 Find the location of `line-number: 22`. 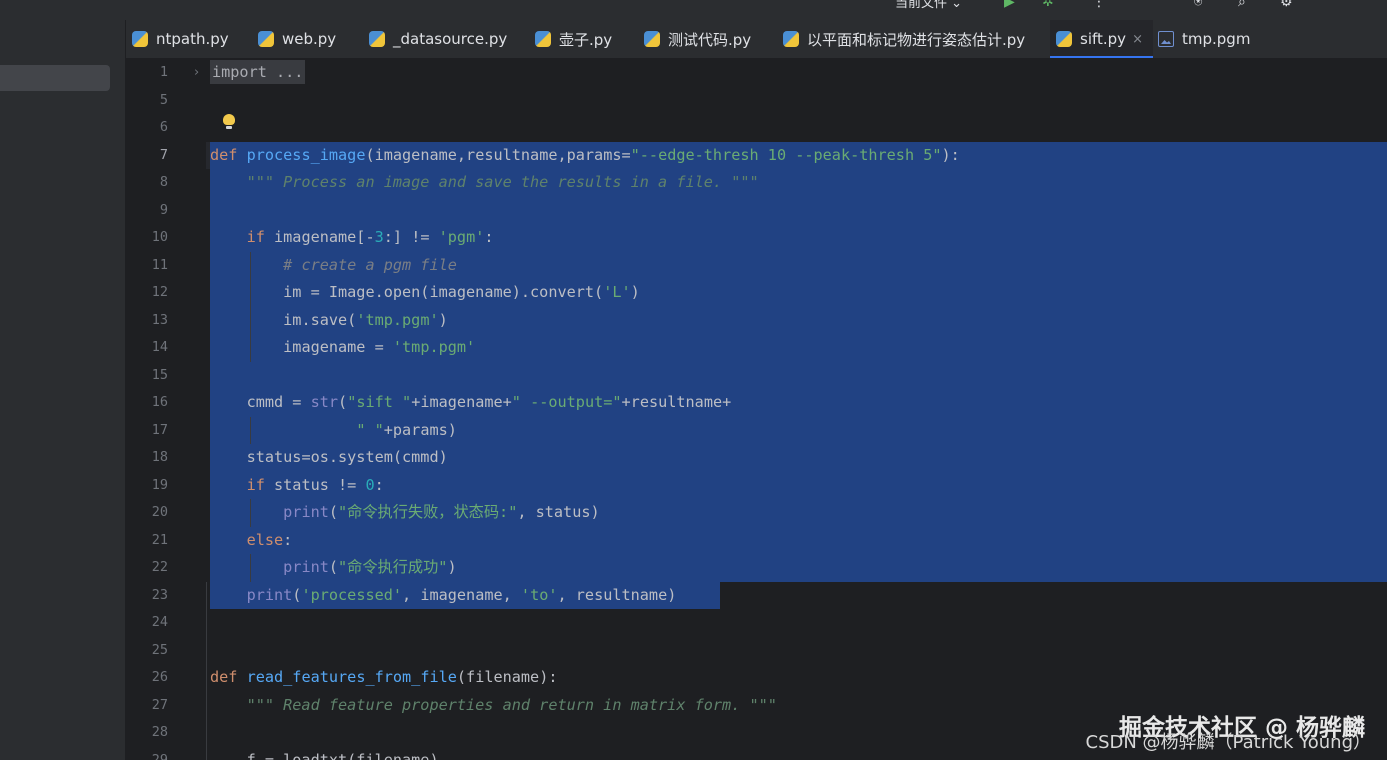

line-number: 22 is located at coordinates (159, 567).